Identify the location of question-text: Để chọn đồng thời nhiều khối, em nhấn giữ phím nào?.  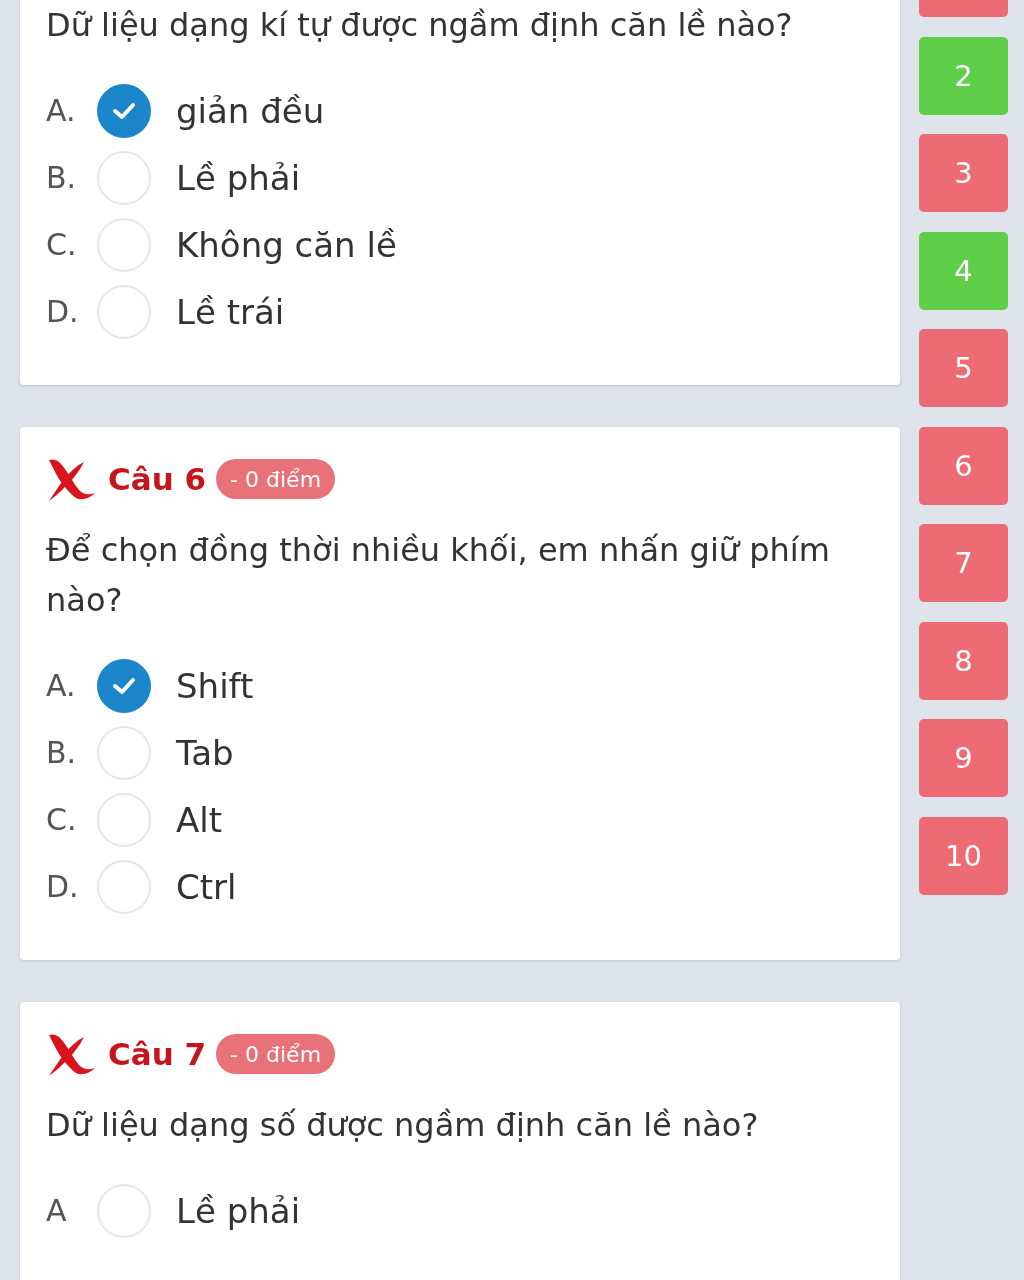
(438, 575).